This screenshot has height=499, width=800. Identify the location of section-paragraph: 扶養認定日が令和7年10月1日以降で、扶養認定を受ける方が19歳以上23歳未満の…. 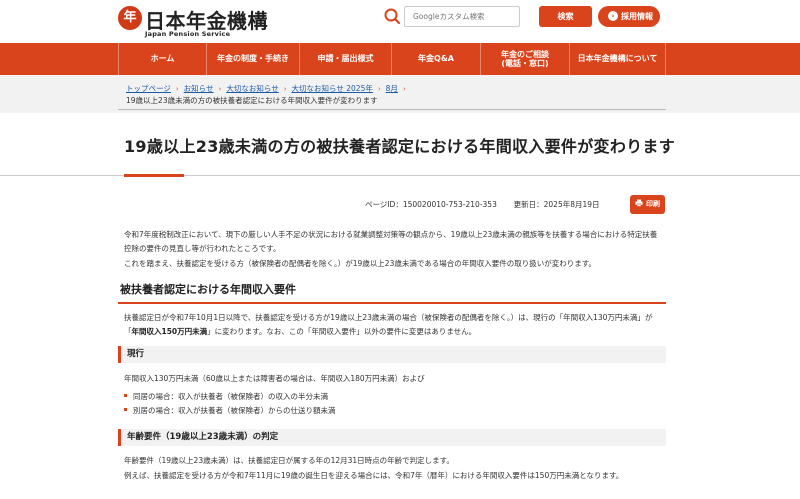
(394, 324).